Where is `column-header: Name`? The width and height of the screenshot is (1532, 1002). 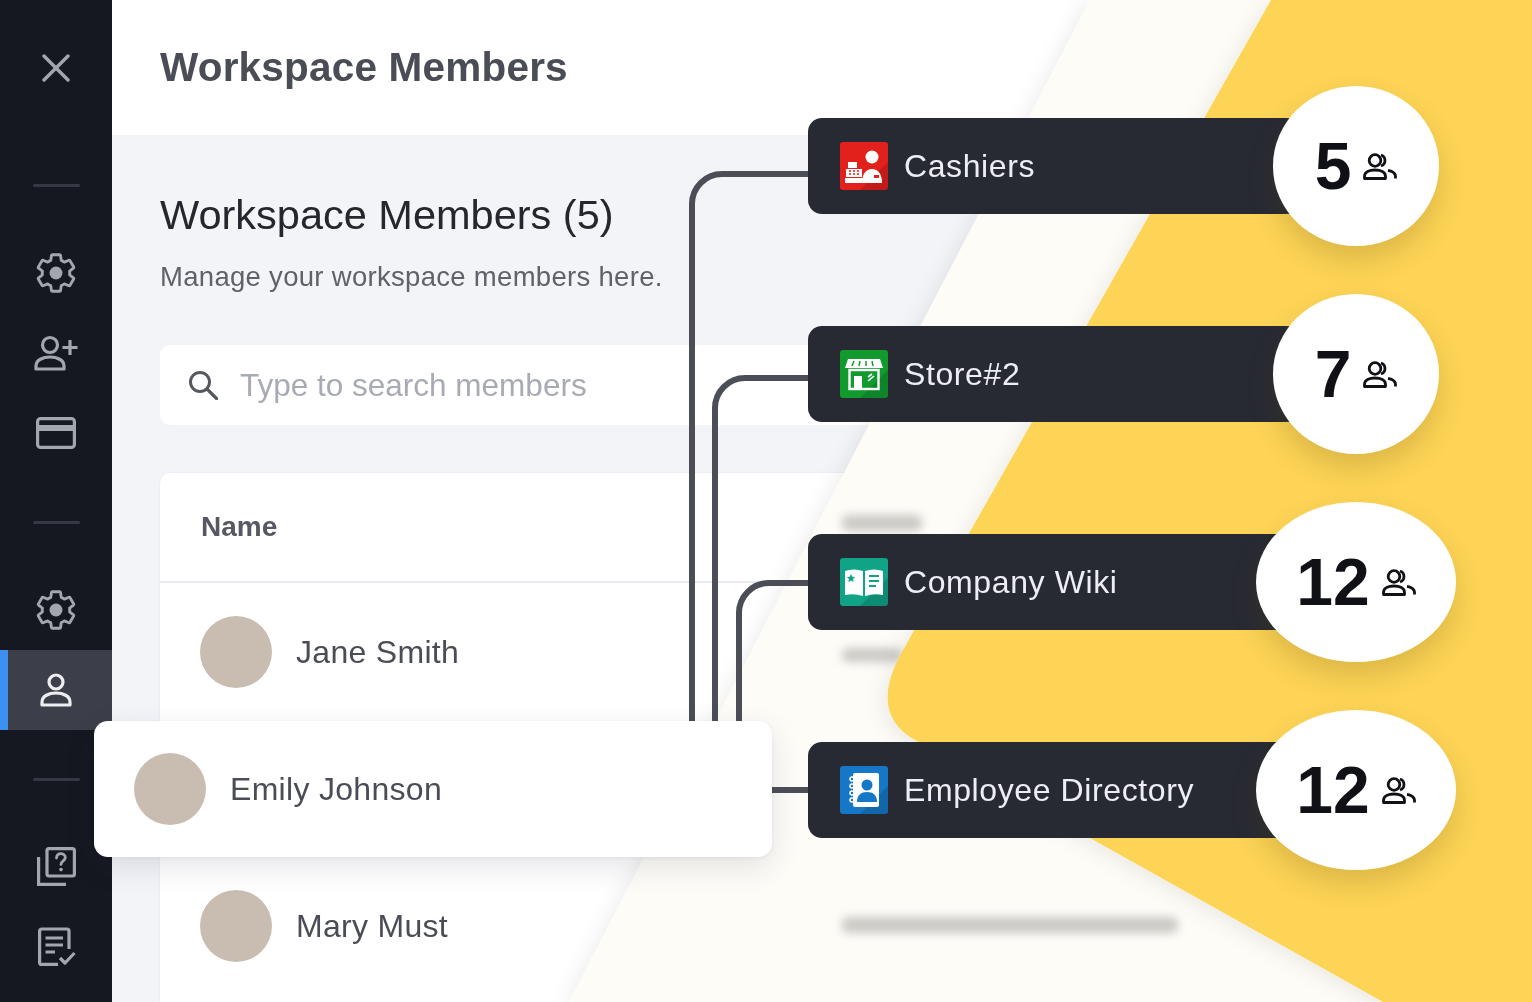
column-header: Name is located at coordinates (239, 527).